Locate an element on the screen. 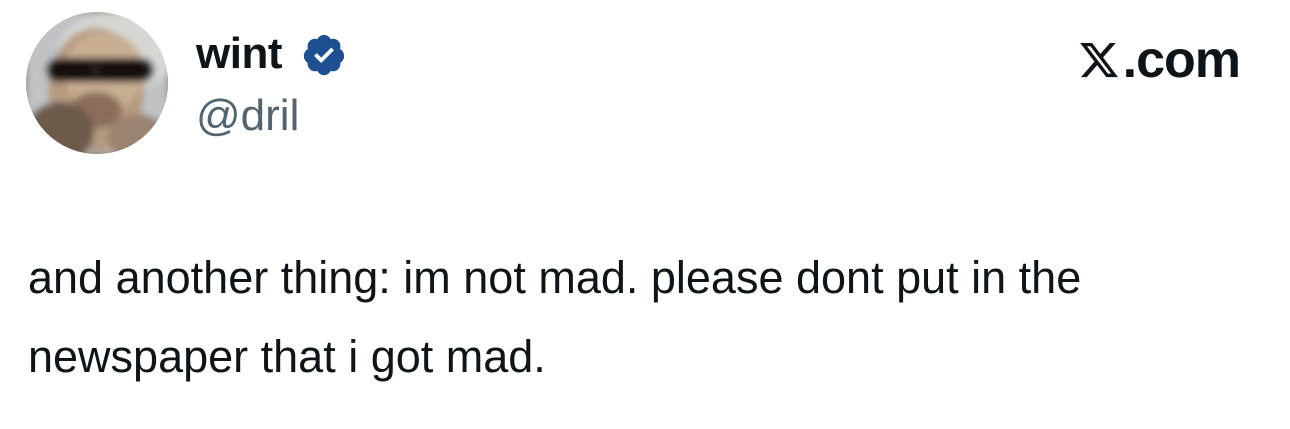  brand-watermark: .com is located at coordinates (1159, 60).